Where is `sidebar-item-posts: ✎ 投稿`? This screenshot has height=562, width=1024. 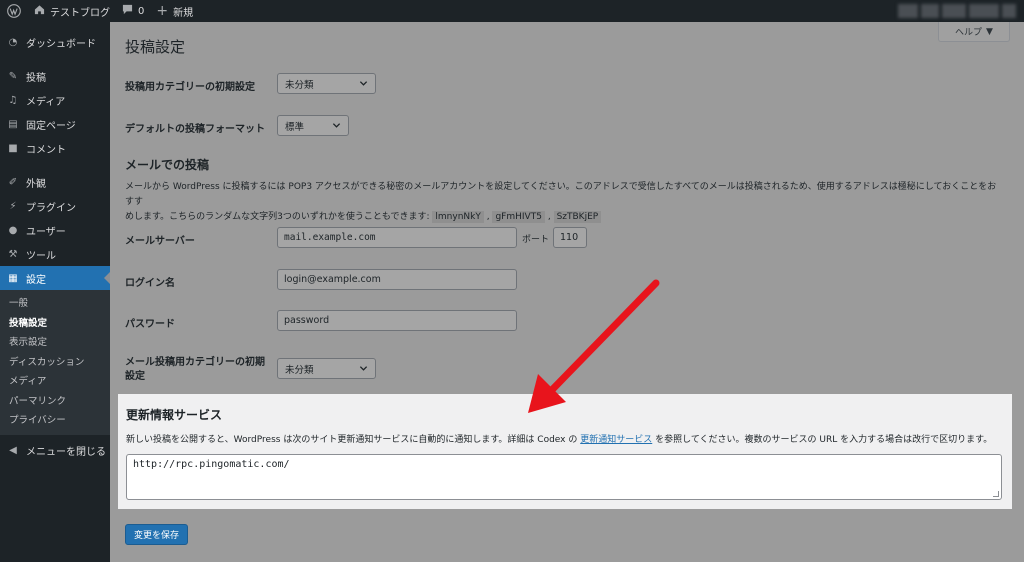 sidebar-item-posts: ✎ 投稿 is located at coordinates (55, 76).